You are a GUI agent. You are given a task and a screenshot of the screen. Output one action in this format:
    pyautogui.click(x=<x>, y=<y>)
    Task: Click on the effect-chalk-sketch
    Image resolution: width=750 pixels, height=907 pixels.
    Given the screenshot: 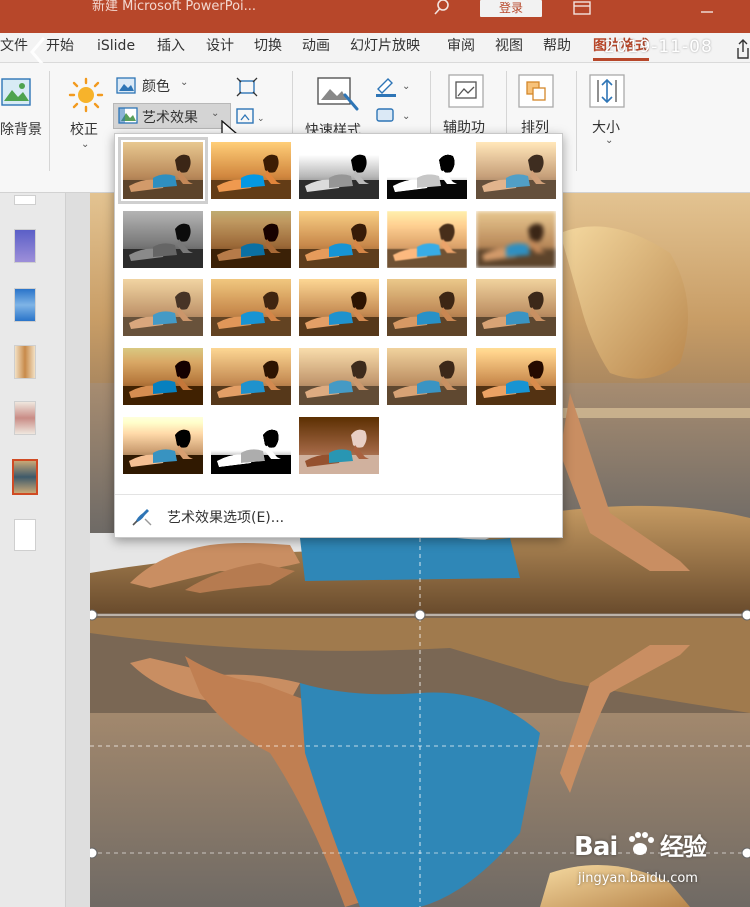 What is the action you would take?
    pyautogui.click(x=163, y=239)
    